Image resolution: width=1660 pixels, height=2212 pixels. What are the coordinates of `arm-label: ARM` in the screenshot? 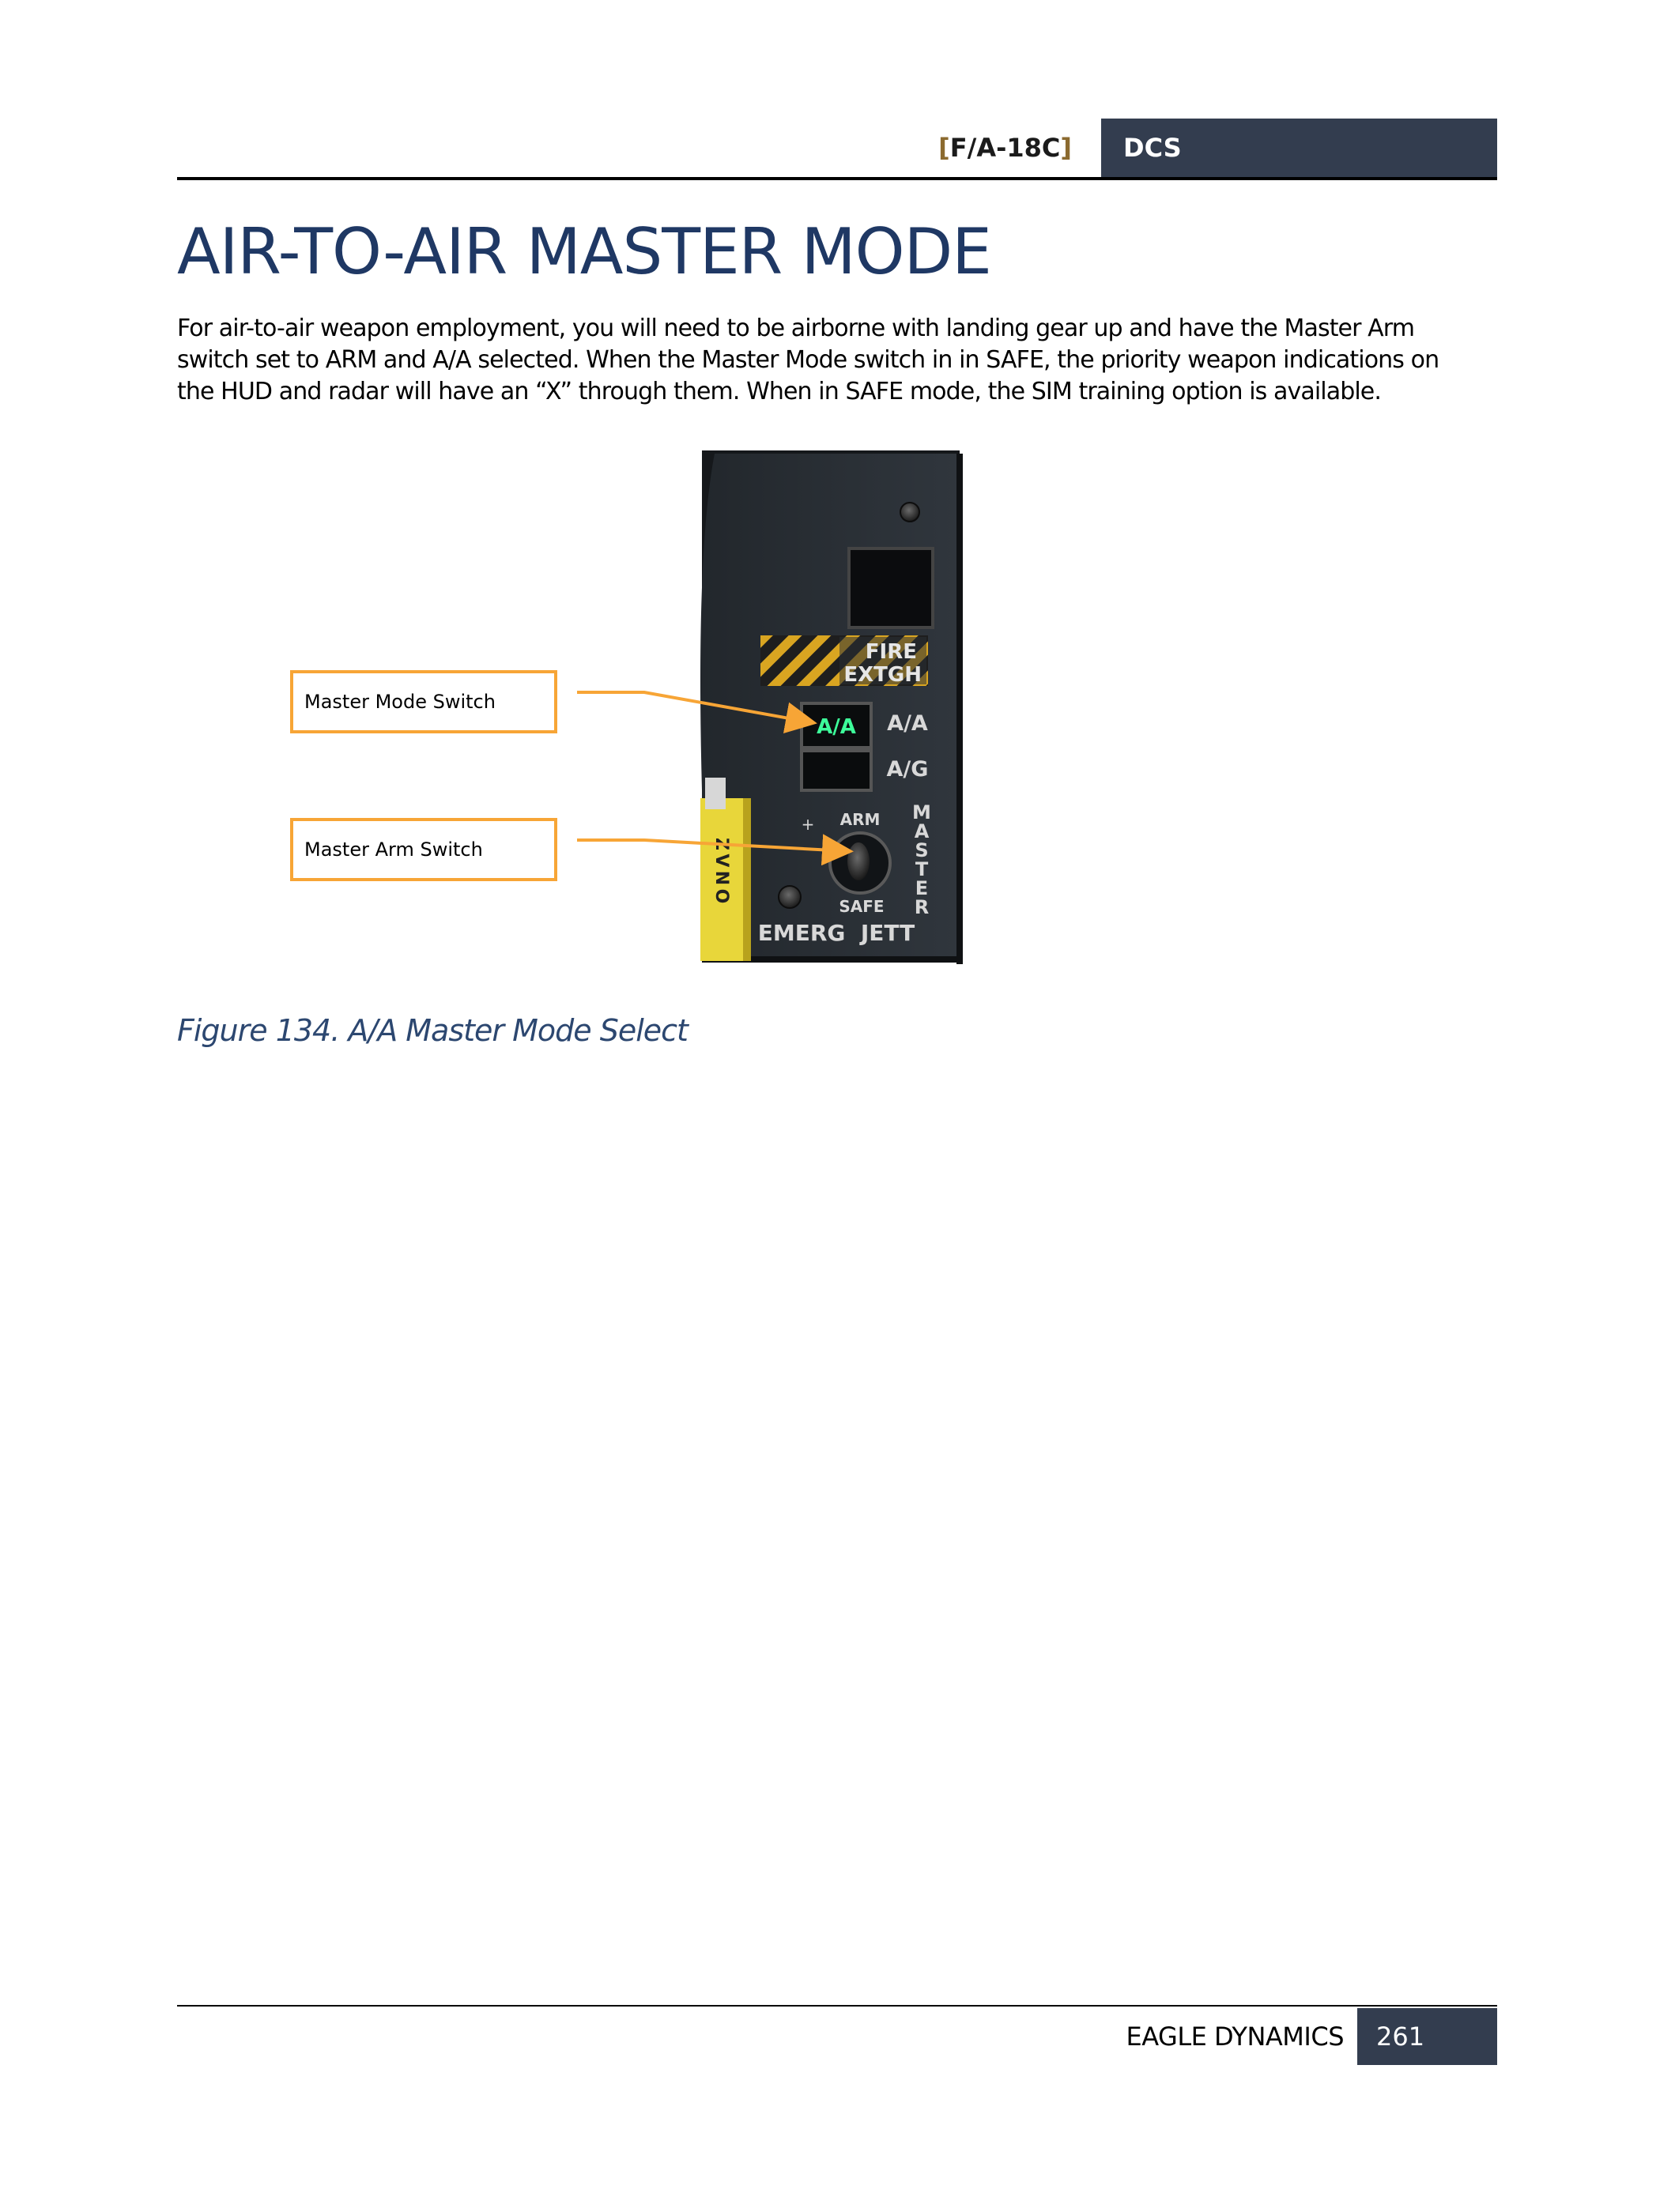 It's located at (860, 819).